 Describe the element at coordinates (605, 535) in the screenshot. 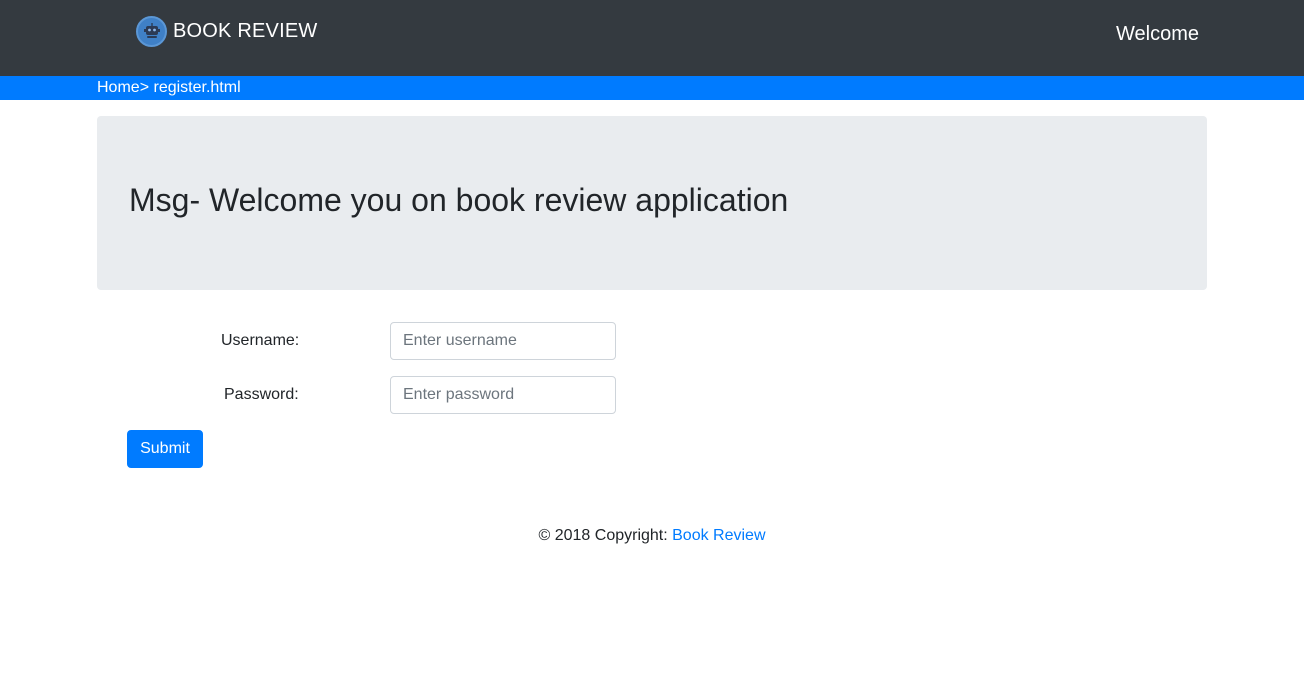

I see `copyright-text: © 2018 Copyright:` at that location.